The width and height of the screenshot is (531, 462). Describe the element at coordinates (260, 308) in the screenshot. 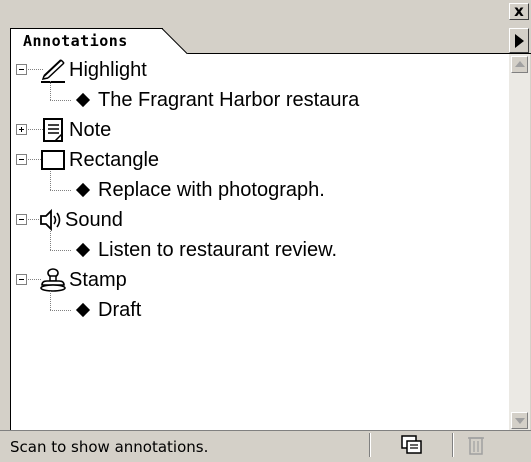

I see `tree-row-child: Draft` at that location.